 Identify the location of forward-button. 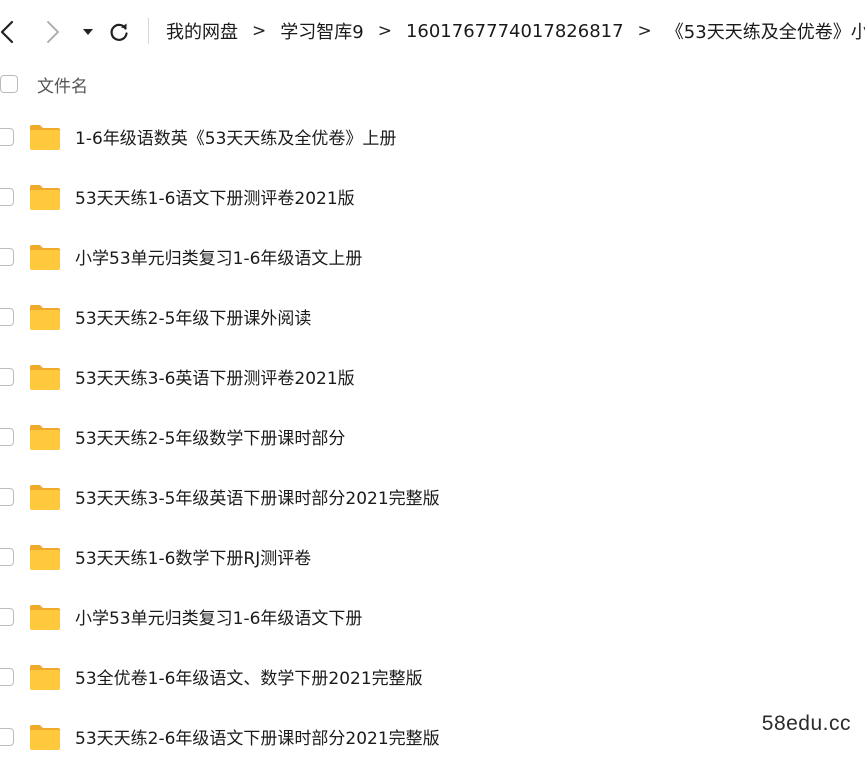
(53, 32).